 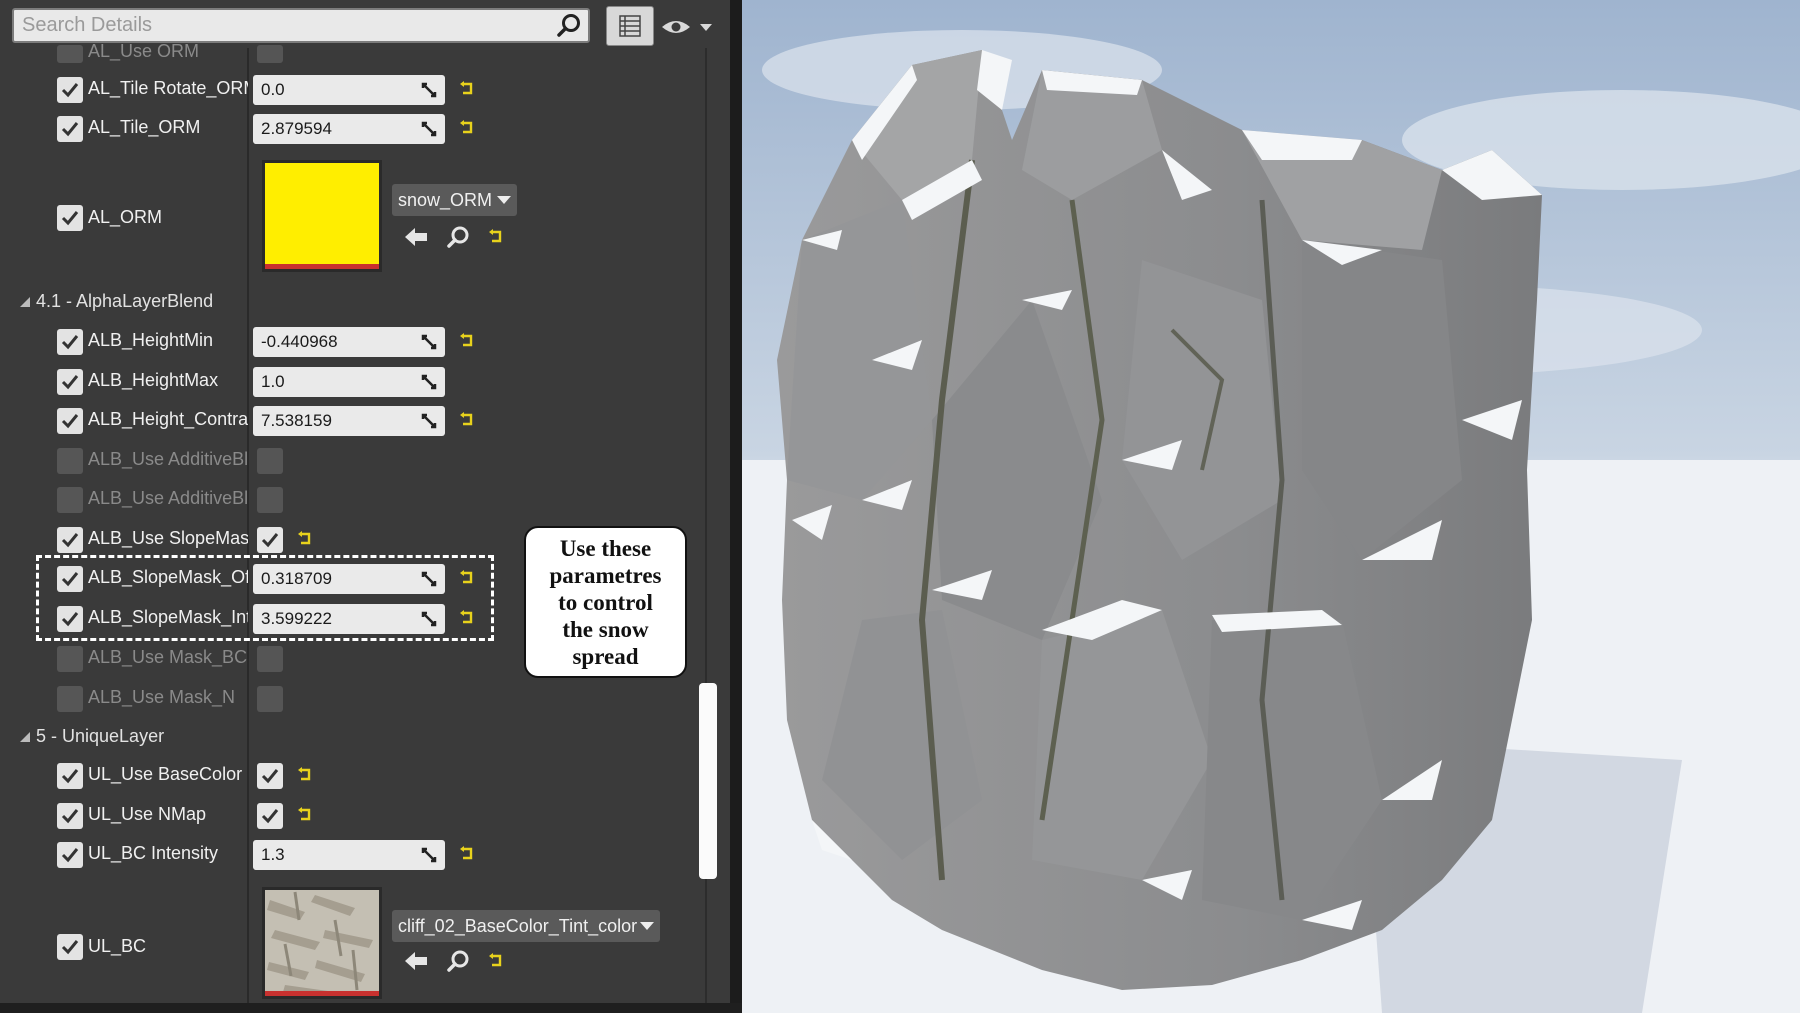 I want to click on property-label: AL_ORM, so click(x=125, y=217).